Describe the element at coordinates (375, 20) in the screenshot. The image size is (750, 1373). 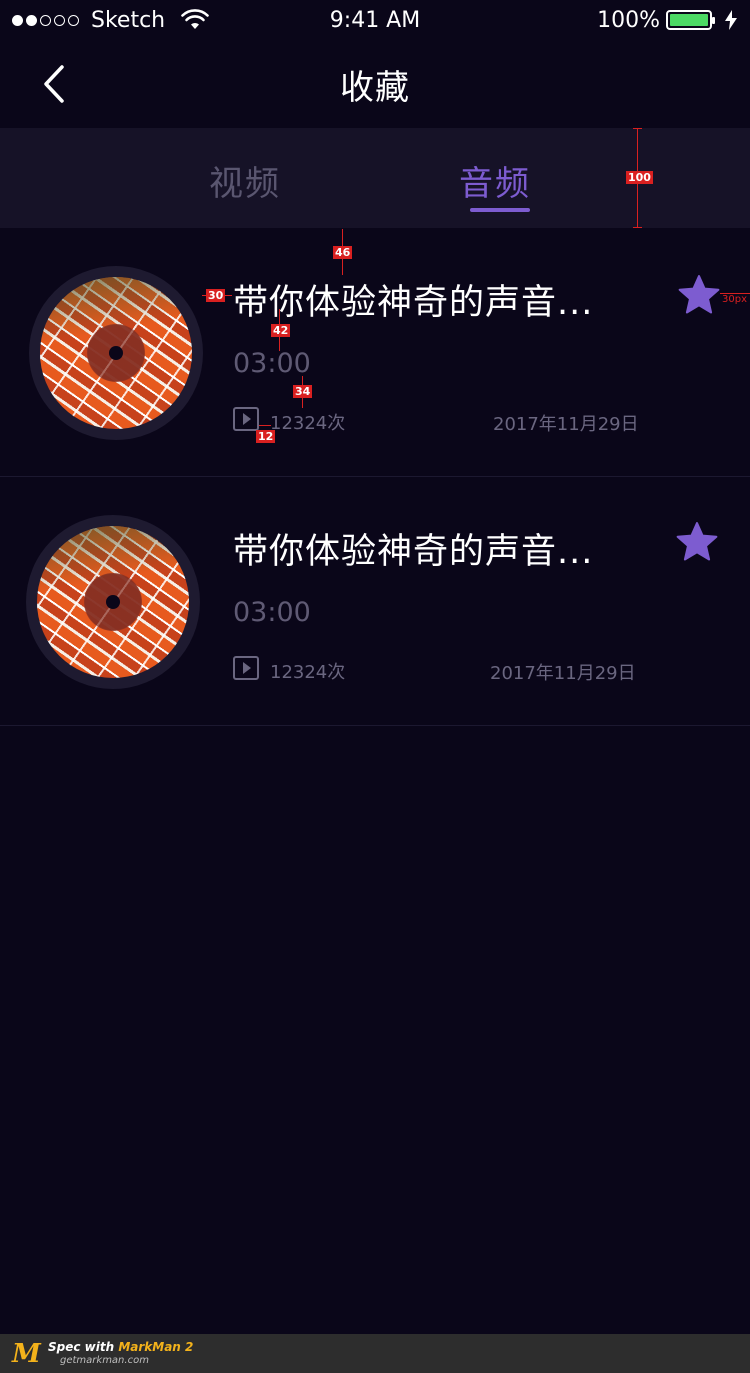
I see `status-bar: Sketch 9:41 AM 100%` at that location.